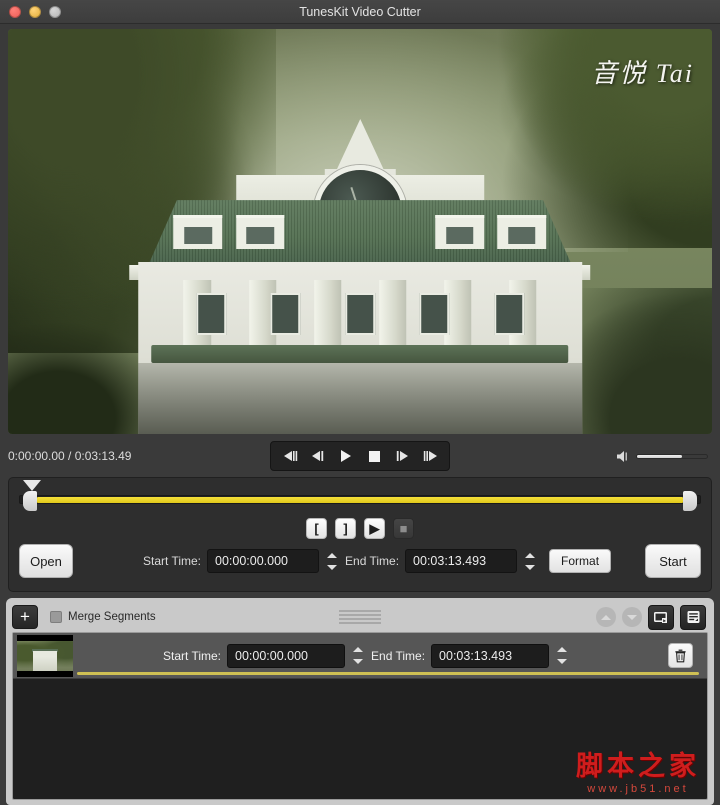 This screenshot has width=720, height=805. Describe the element at coordinates (360, 500) in the screenshot. I see `trim-selection-range` at that location.